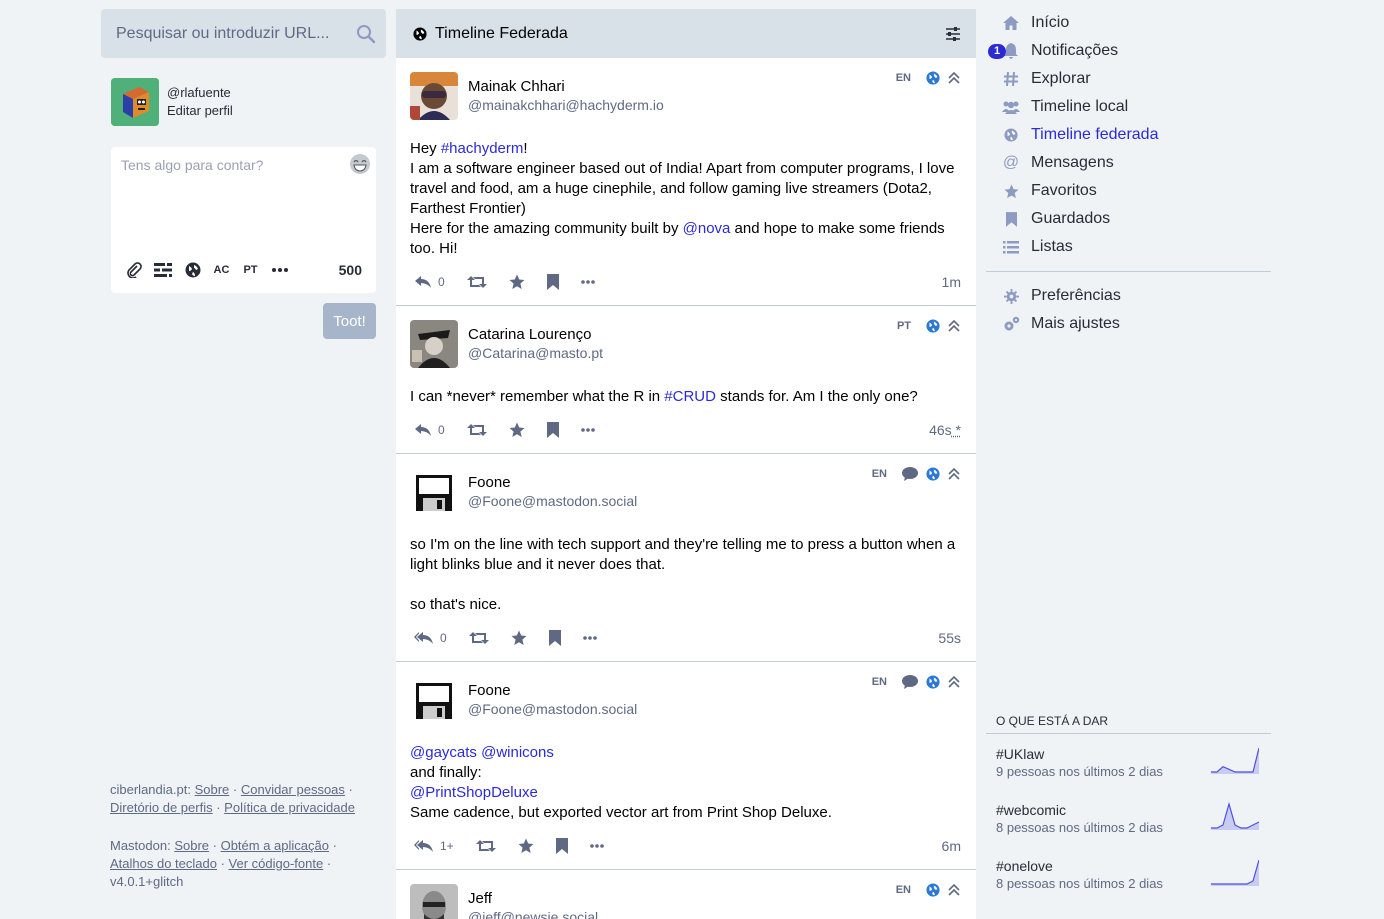 Image resolution: width=1384 pixels, height=919 pixels. Describe the element at coordinates (366, 34) in the screenshot. I see `search-icon` at that location.